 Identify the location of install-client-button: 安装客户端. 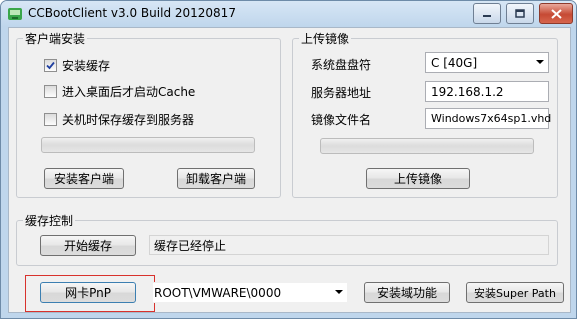
(84, 178).